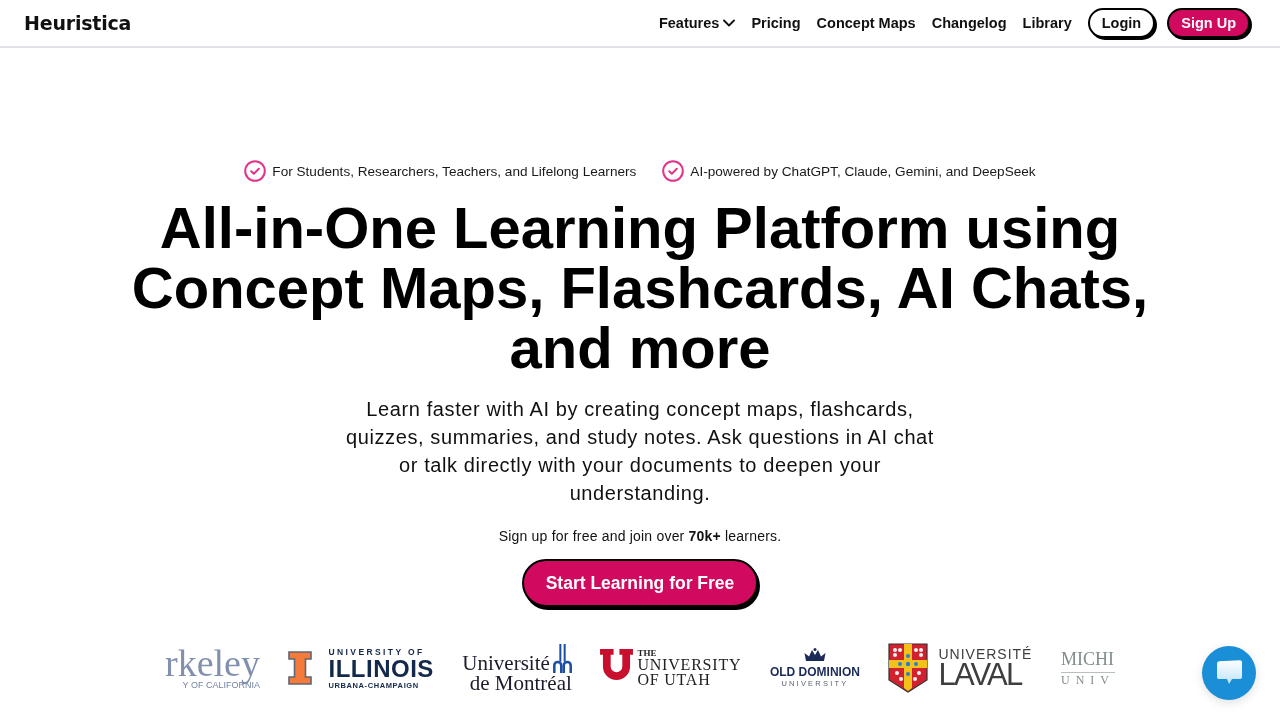  I want to click on block-letter-i-icon, so click(300, 668).